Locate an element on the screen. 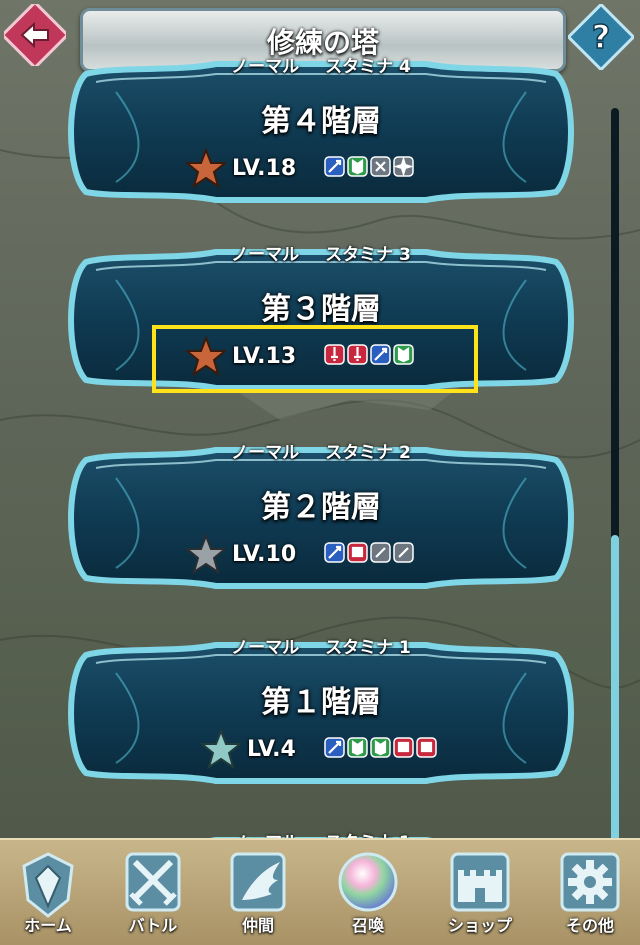 Image resolution: width=640 pixels, height=945 pixels. floor-name: 第２階層 is located at coordinates (321, 507).